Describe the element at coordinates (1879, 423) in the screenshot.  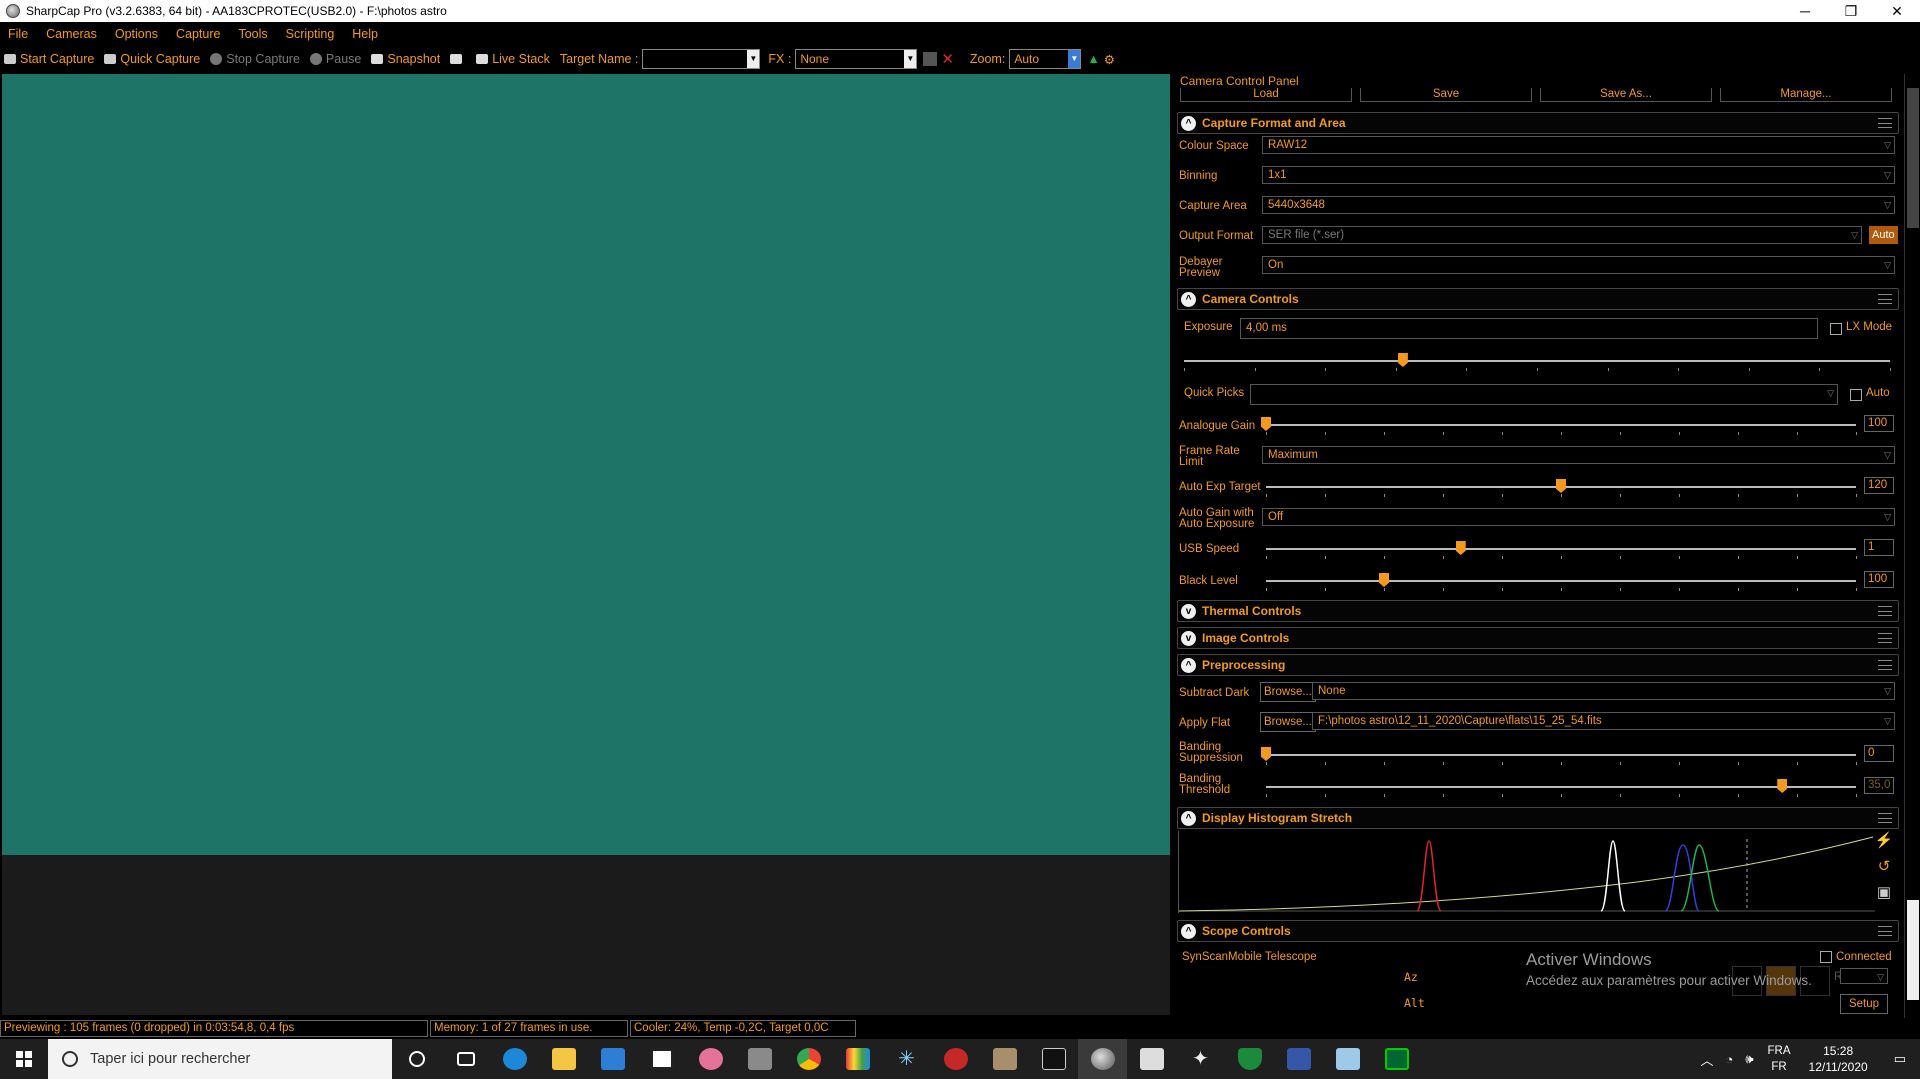
I see `analogue-gain-value: 100` at that location.